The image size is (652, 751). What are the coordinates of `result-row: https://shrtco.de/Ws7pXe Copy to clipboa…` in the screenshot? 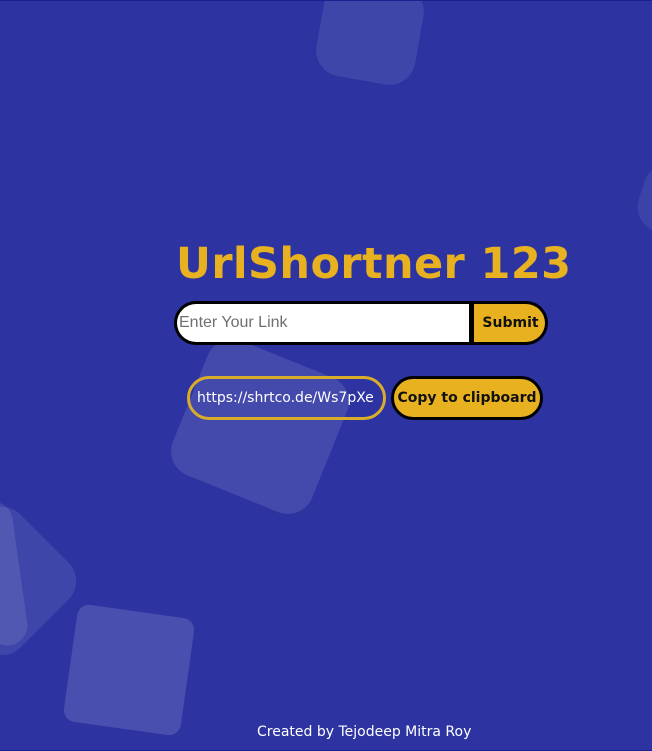 It's located at (365, 398).